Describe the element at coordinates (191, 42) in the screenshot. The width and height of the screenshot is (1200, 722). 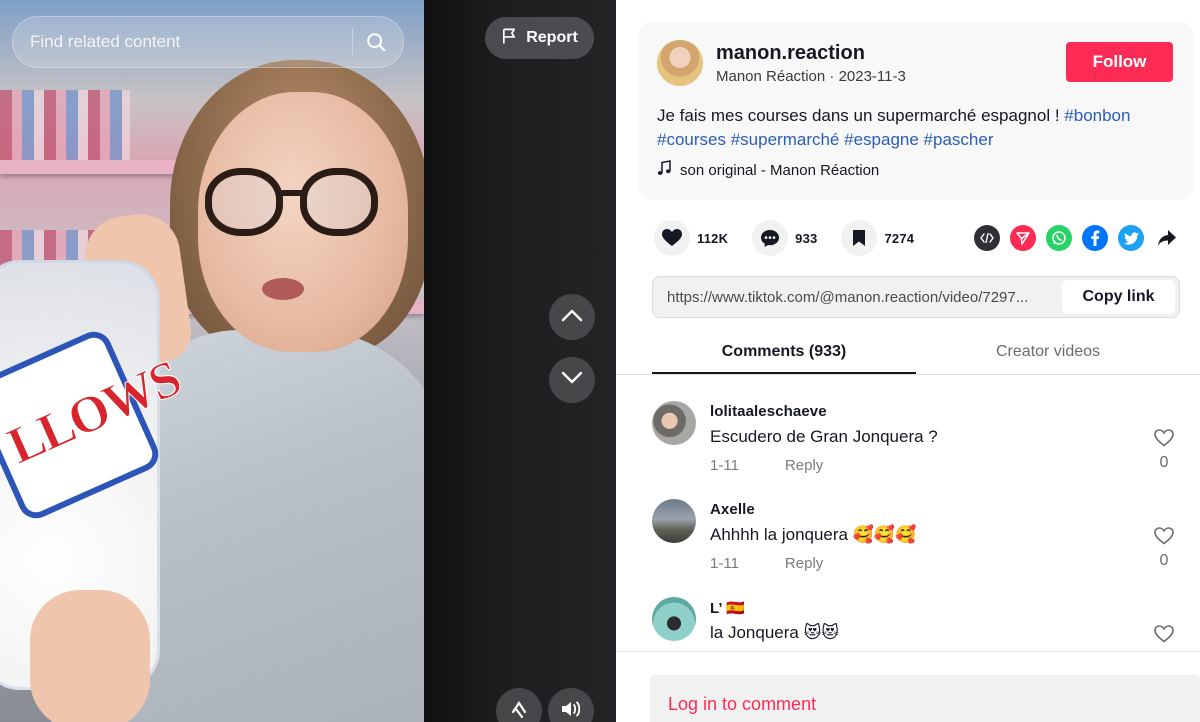
I see `search-input` at that location.